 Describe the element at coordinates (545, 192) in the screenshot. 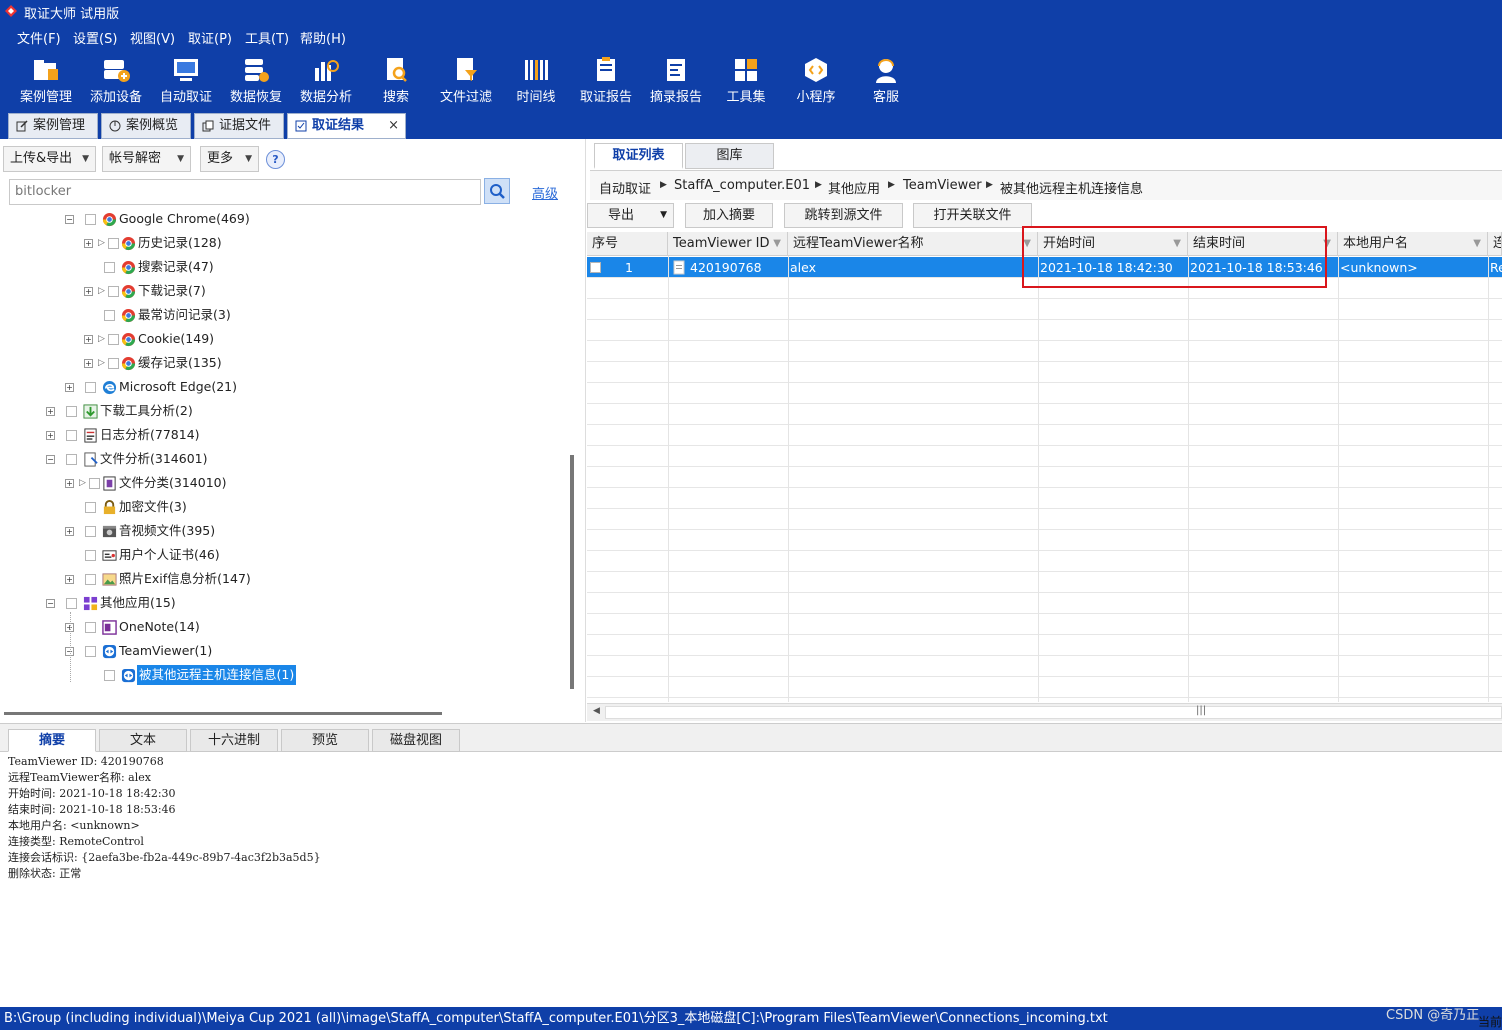

I see `advanced-search-link: 高级` at that location.